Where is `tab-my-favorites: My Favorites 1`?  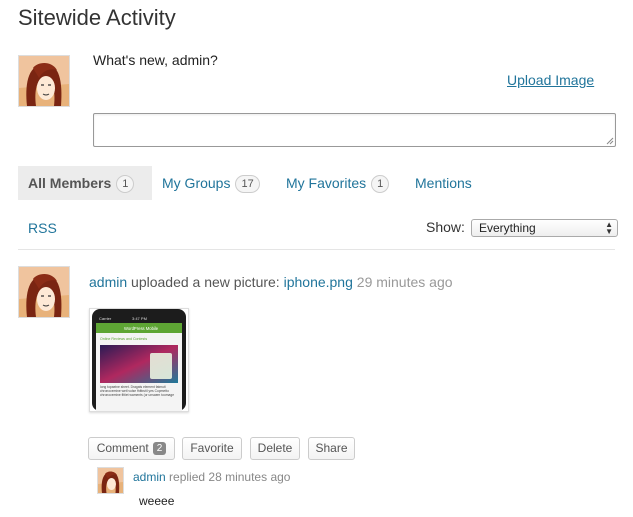
tab-my-favorites: My Favorites 1 is located at coordinates (338, 183).